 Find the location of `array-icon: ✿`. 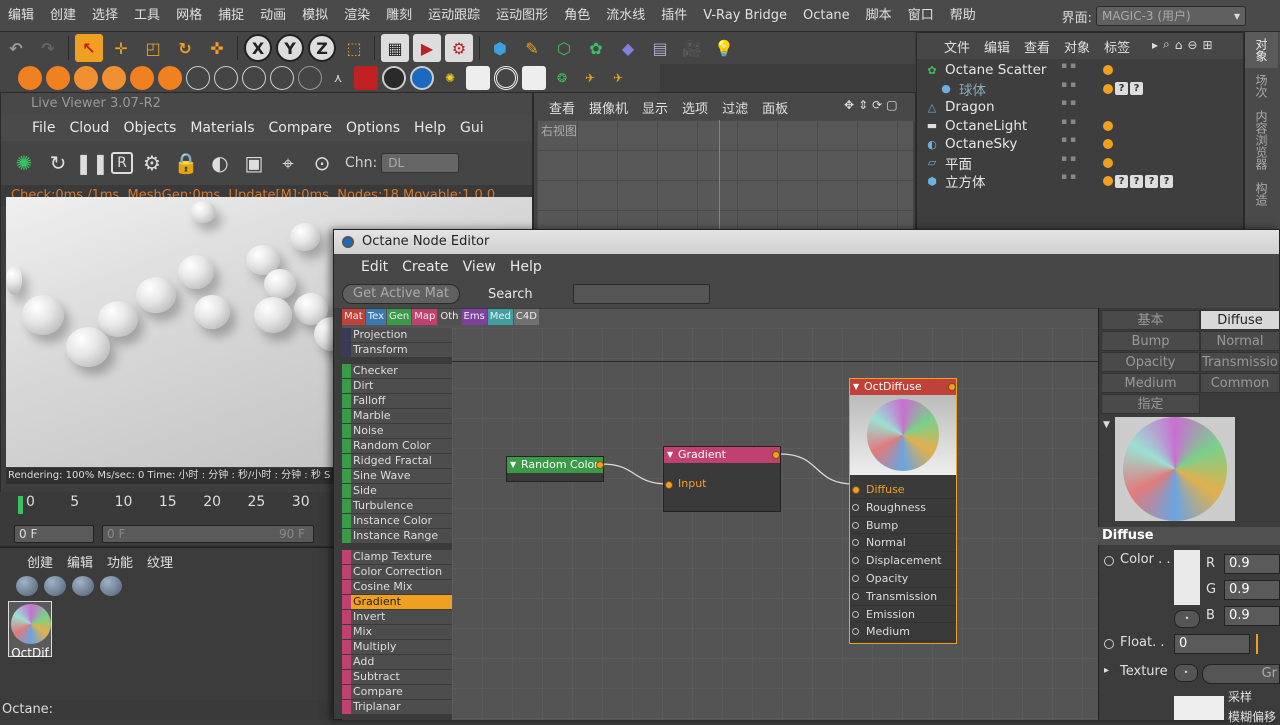

array-icon: ✿ is located at coordinates (596, 48).